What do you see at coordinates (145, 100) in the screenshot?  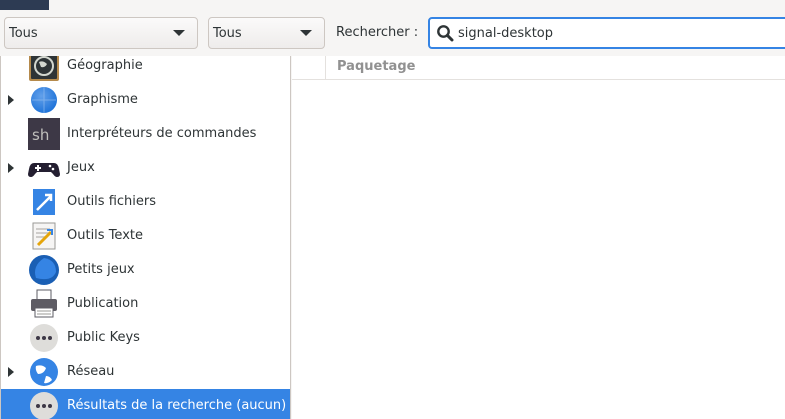 I see `category-item: Graphisme` at bounding box center [145, 100].